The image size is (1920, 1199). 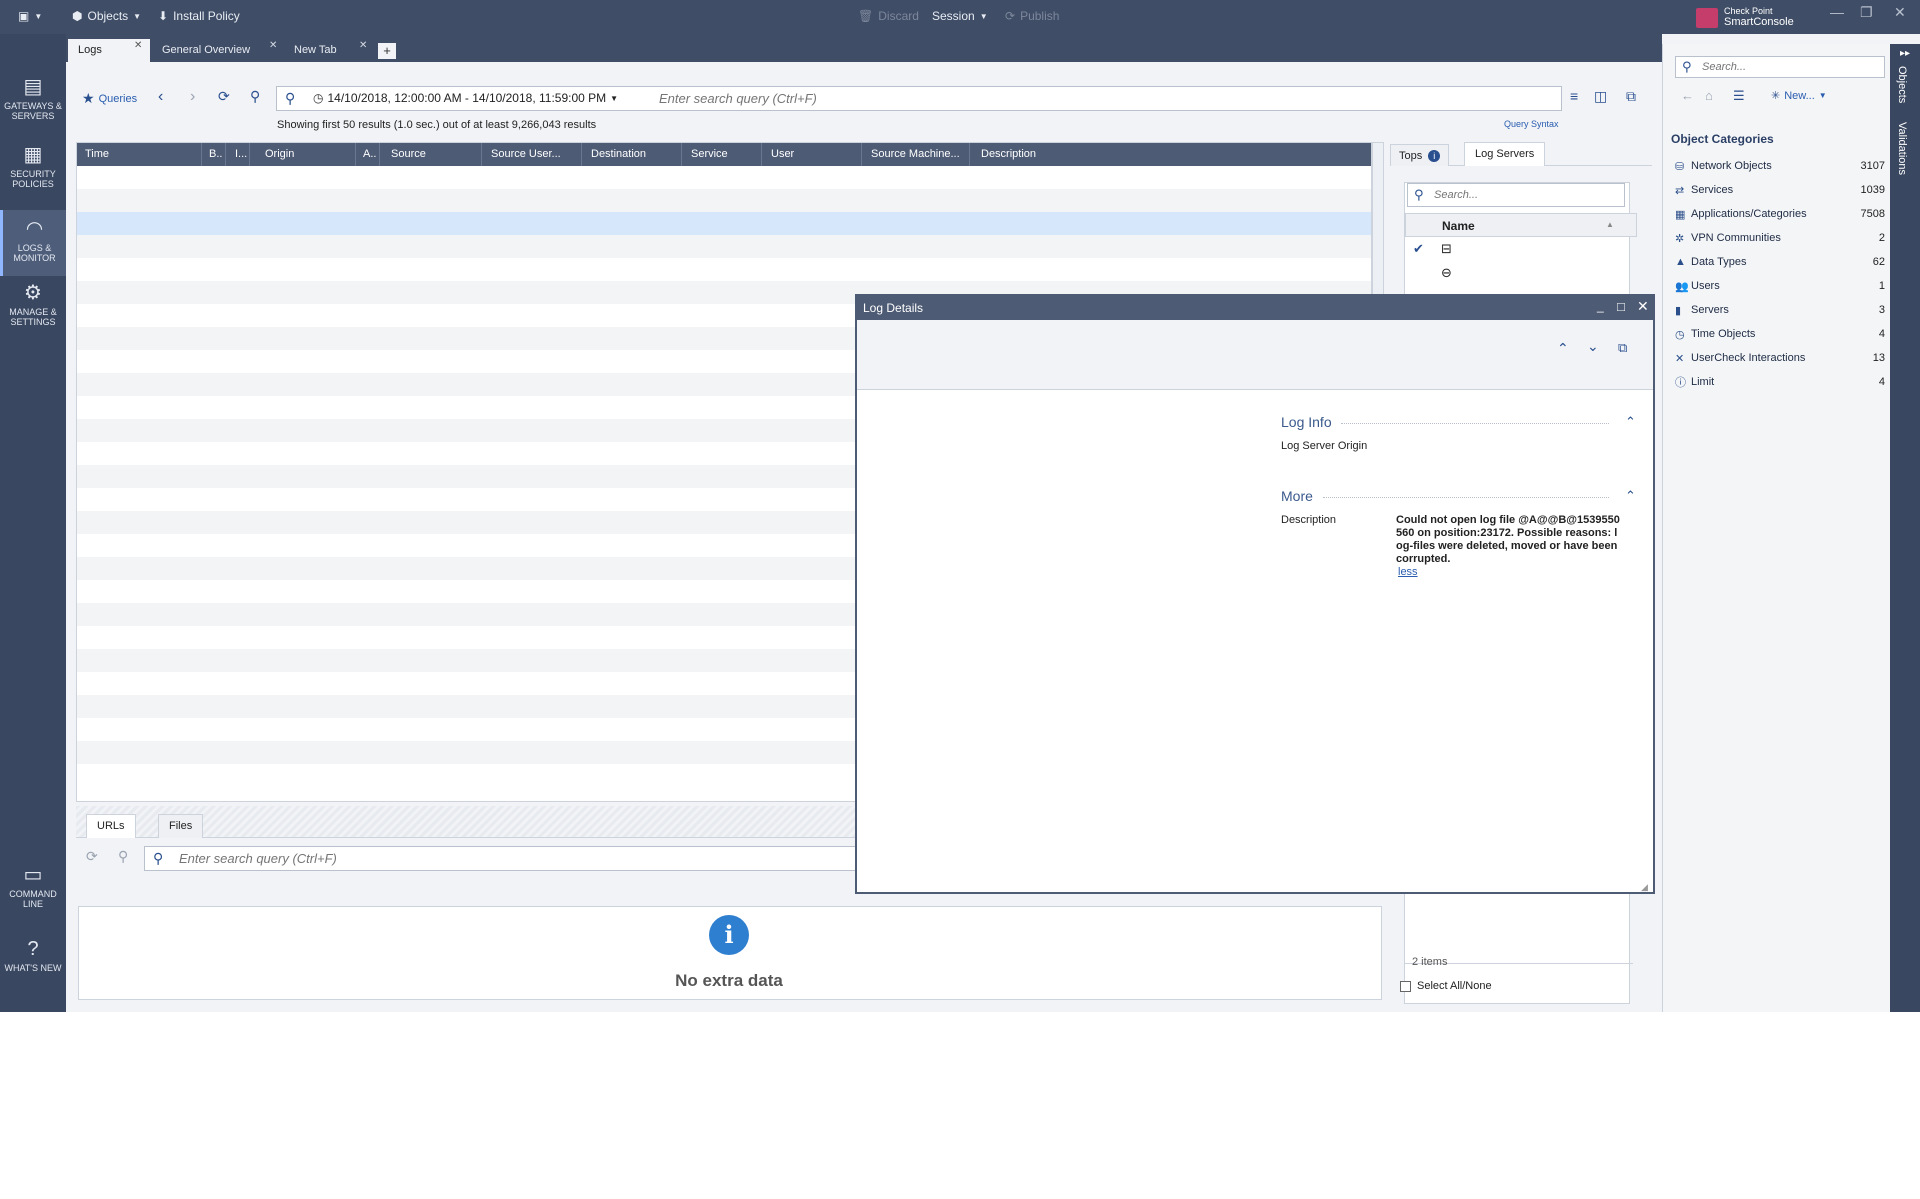 I want to click on copy-icon: ⧉, so click(x=1622, y=348).